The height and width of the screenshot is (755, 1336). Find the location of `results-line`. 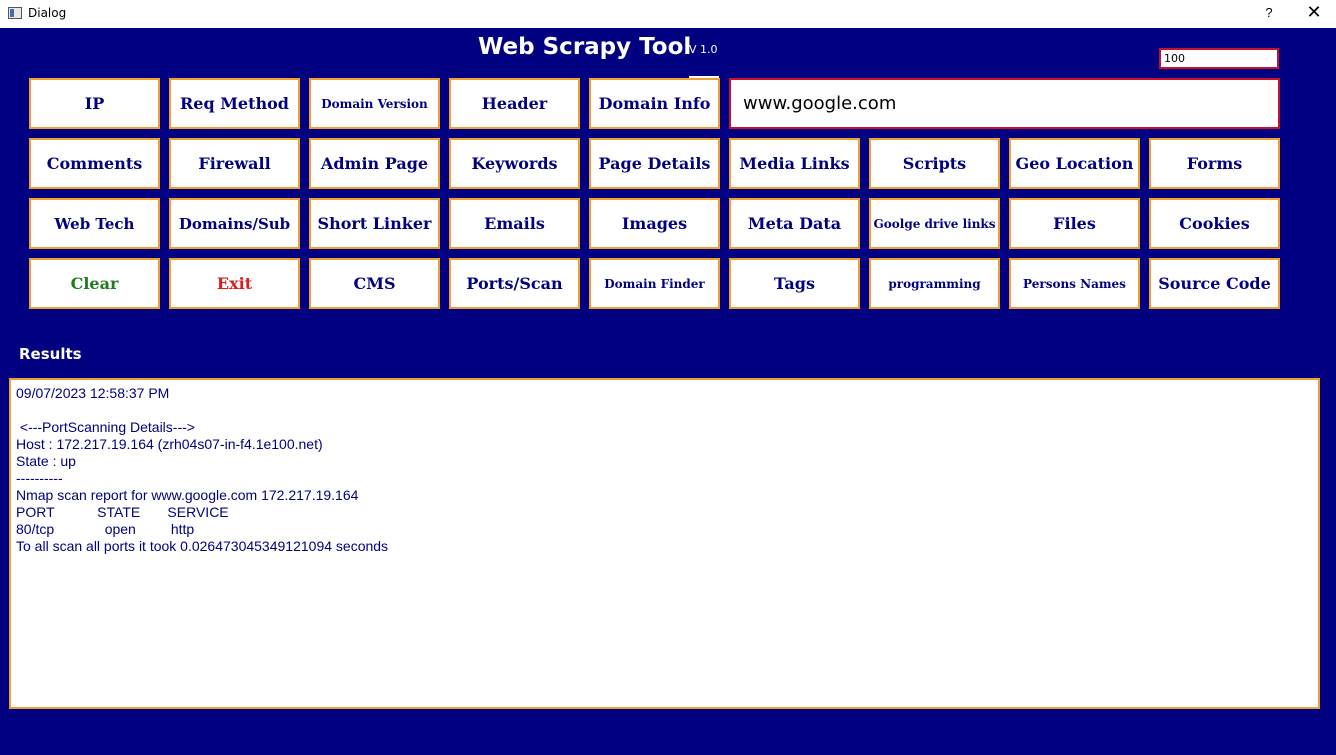

results-line is located at coordinates (664, 410).